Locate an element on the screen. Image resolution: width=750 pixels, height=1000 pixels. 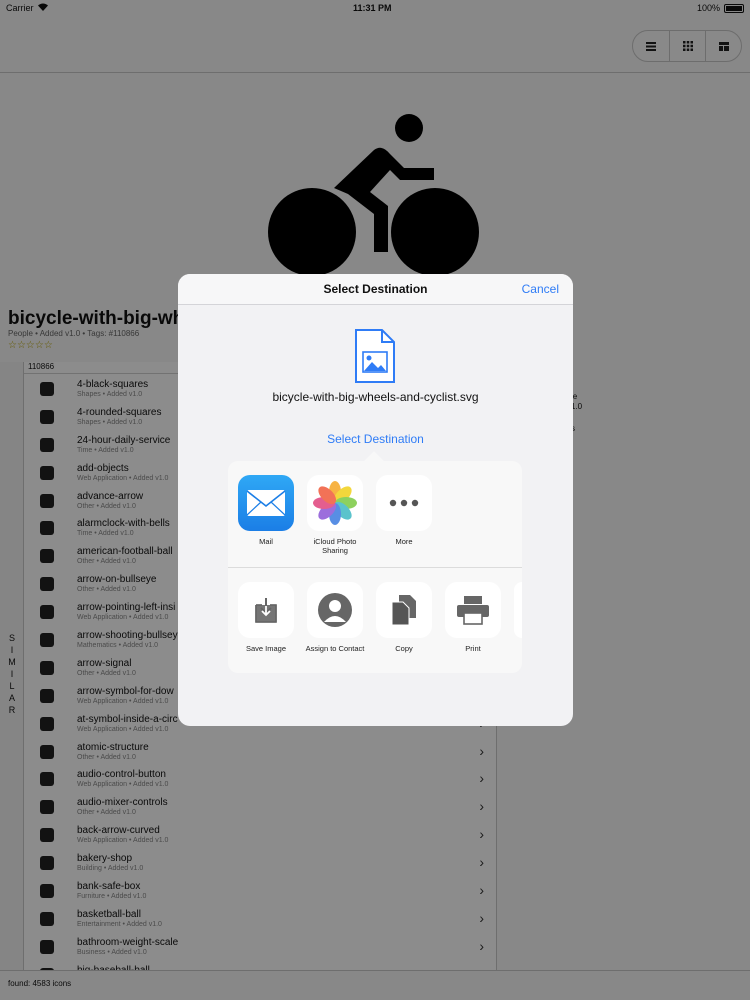
contact-icon is located at coordinates (335, 610).